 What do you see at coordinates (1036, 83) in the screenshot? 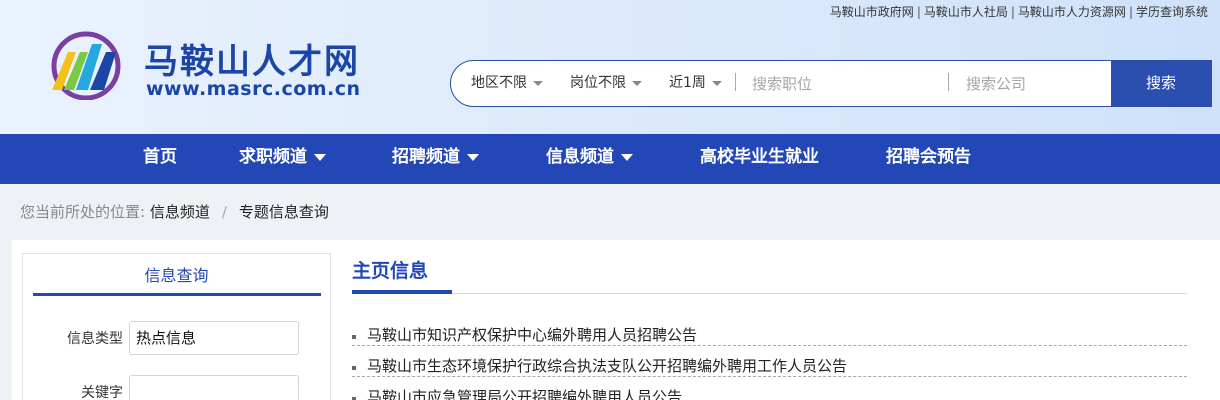
I see `company-search-input` at bounding box center [1036, 83].